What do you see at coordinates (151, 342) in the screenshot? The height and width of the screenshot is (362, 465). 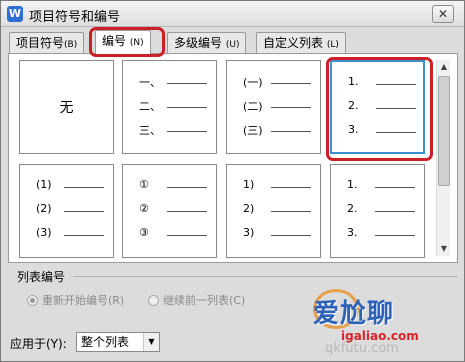 I see `chevron-down-icon: ▼` at bounding box center [151, 342].